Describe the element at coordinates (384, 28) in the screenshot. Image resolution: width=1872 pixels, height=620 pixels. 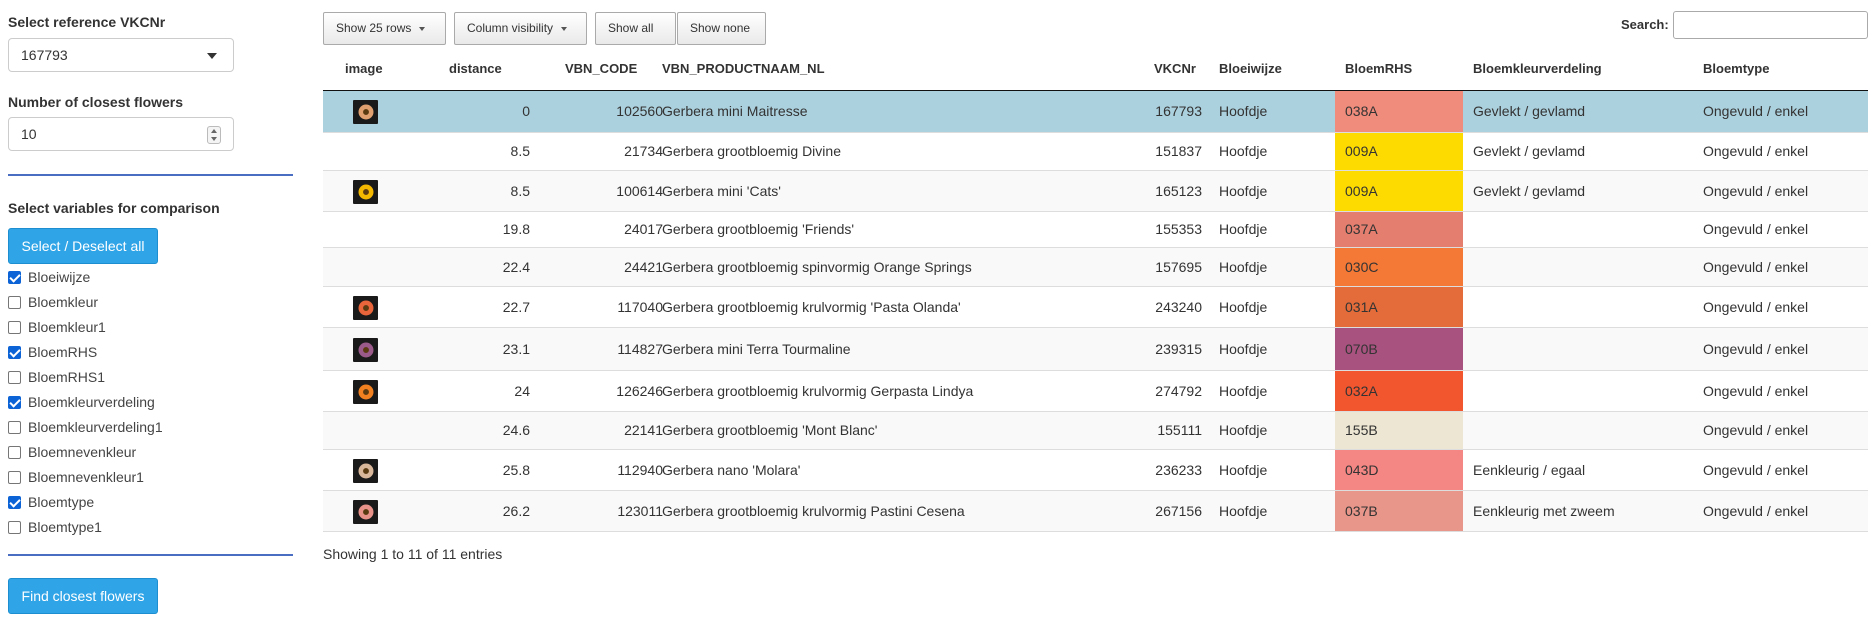
I see `show-rows-button: Show 25 rows` at that location.